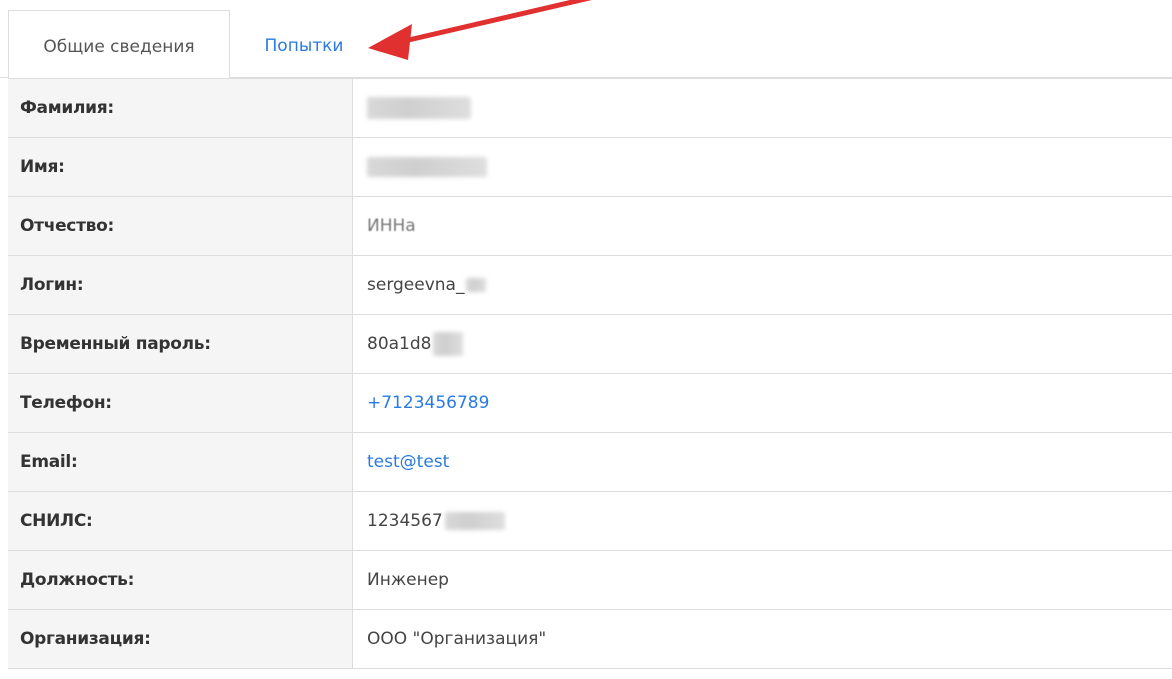  I want to click on table-row: Имя:, so click(590, 167).